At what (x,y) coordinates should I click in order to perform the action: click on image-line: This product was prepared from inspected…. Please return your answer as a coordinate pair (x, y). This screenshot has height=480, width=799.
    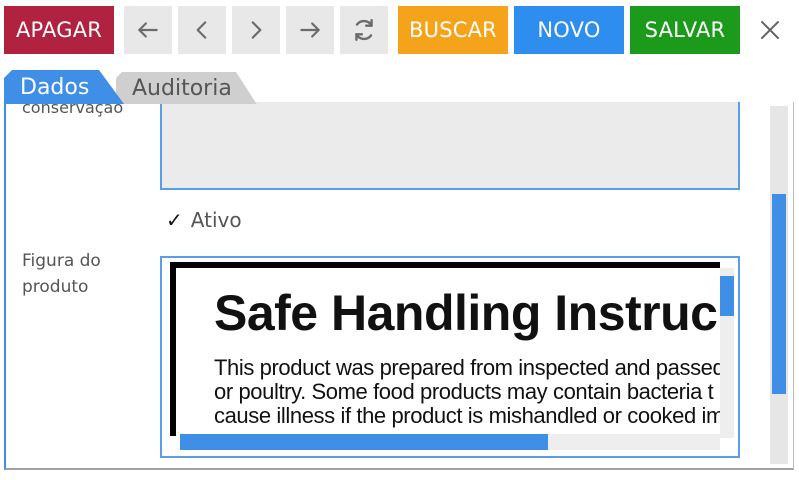
    Looking at the image, I should click on (467, 367).